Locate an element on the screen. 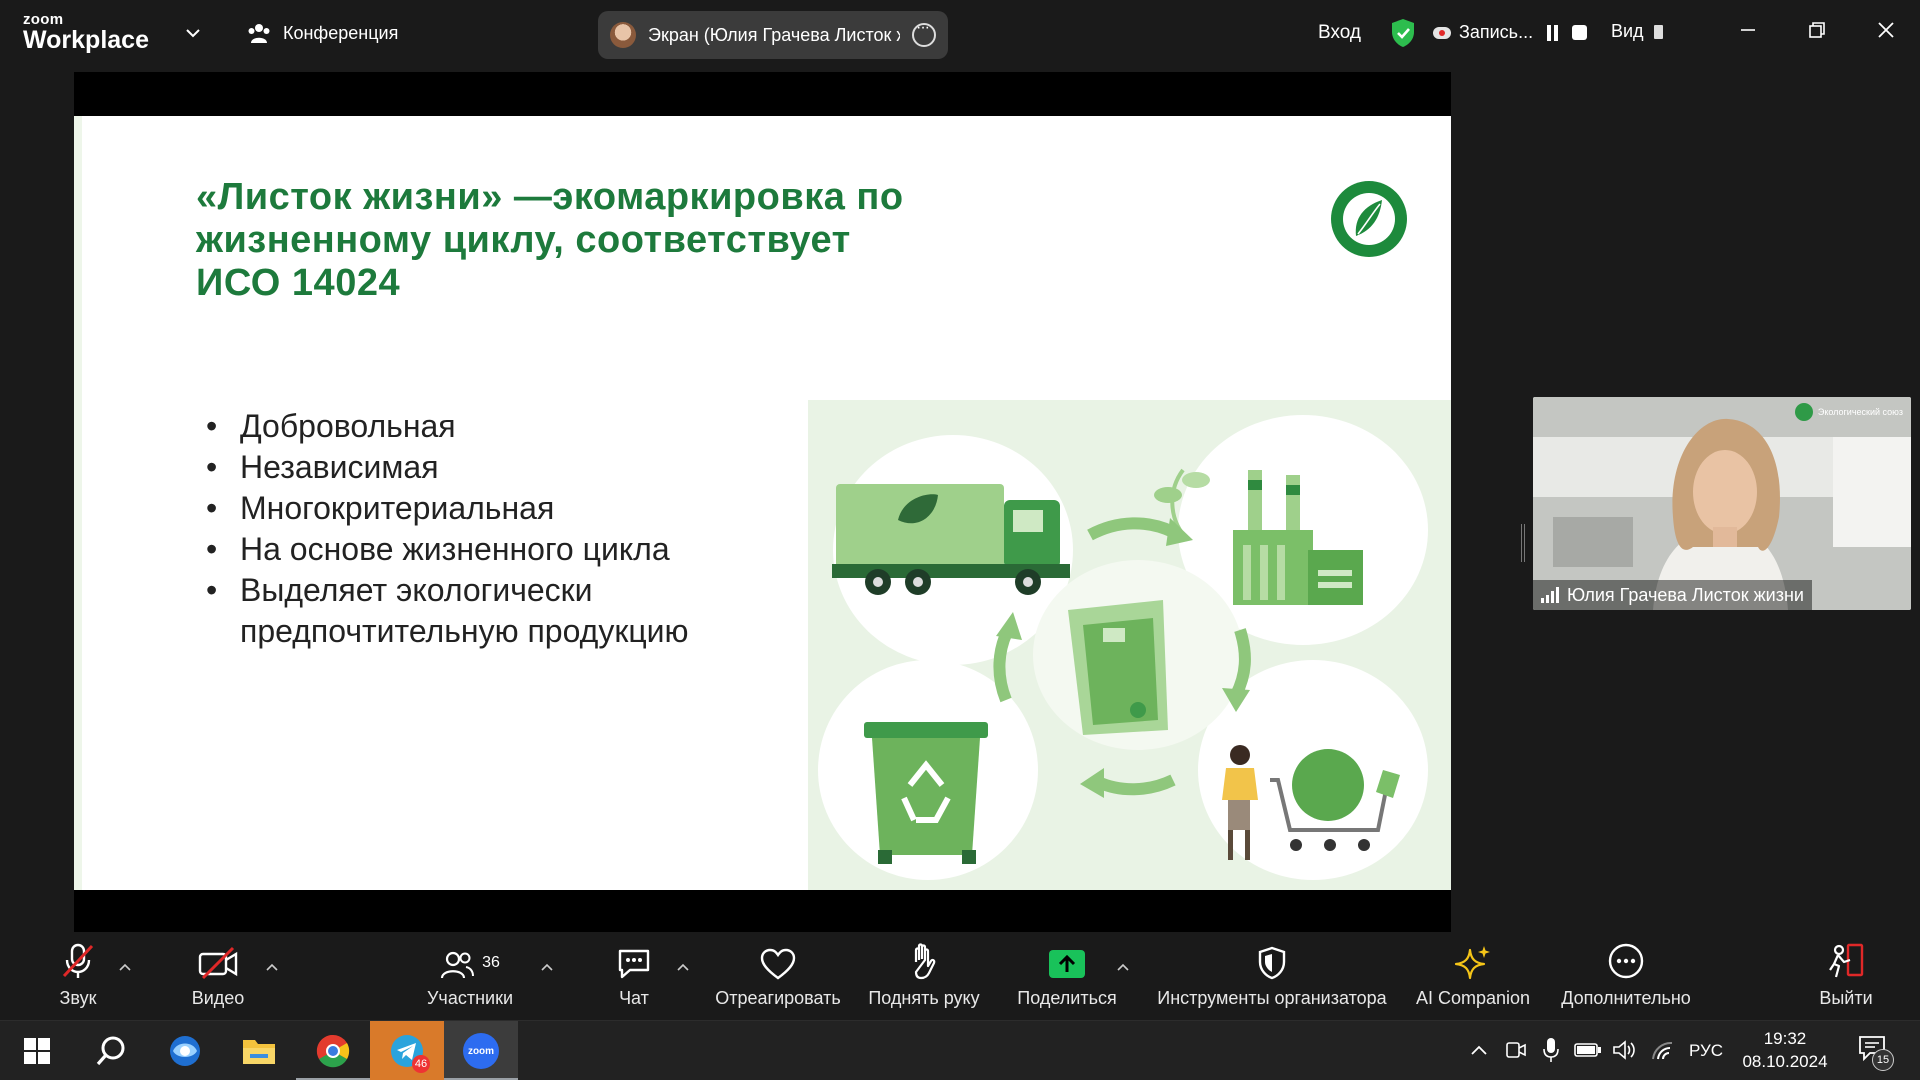  close-window-icon is located at coordinates (1886, 30).